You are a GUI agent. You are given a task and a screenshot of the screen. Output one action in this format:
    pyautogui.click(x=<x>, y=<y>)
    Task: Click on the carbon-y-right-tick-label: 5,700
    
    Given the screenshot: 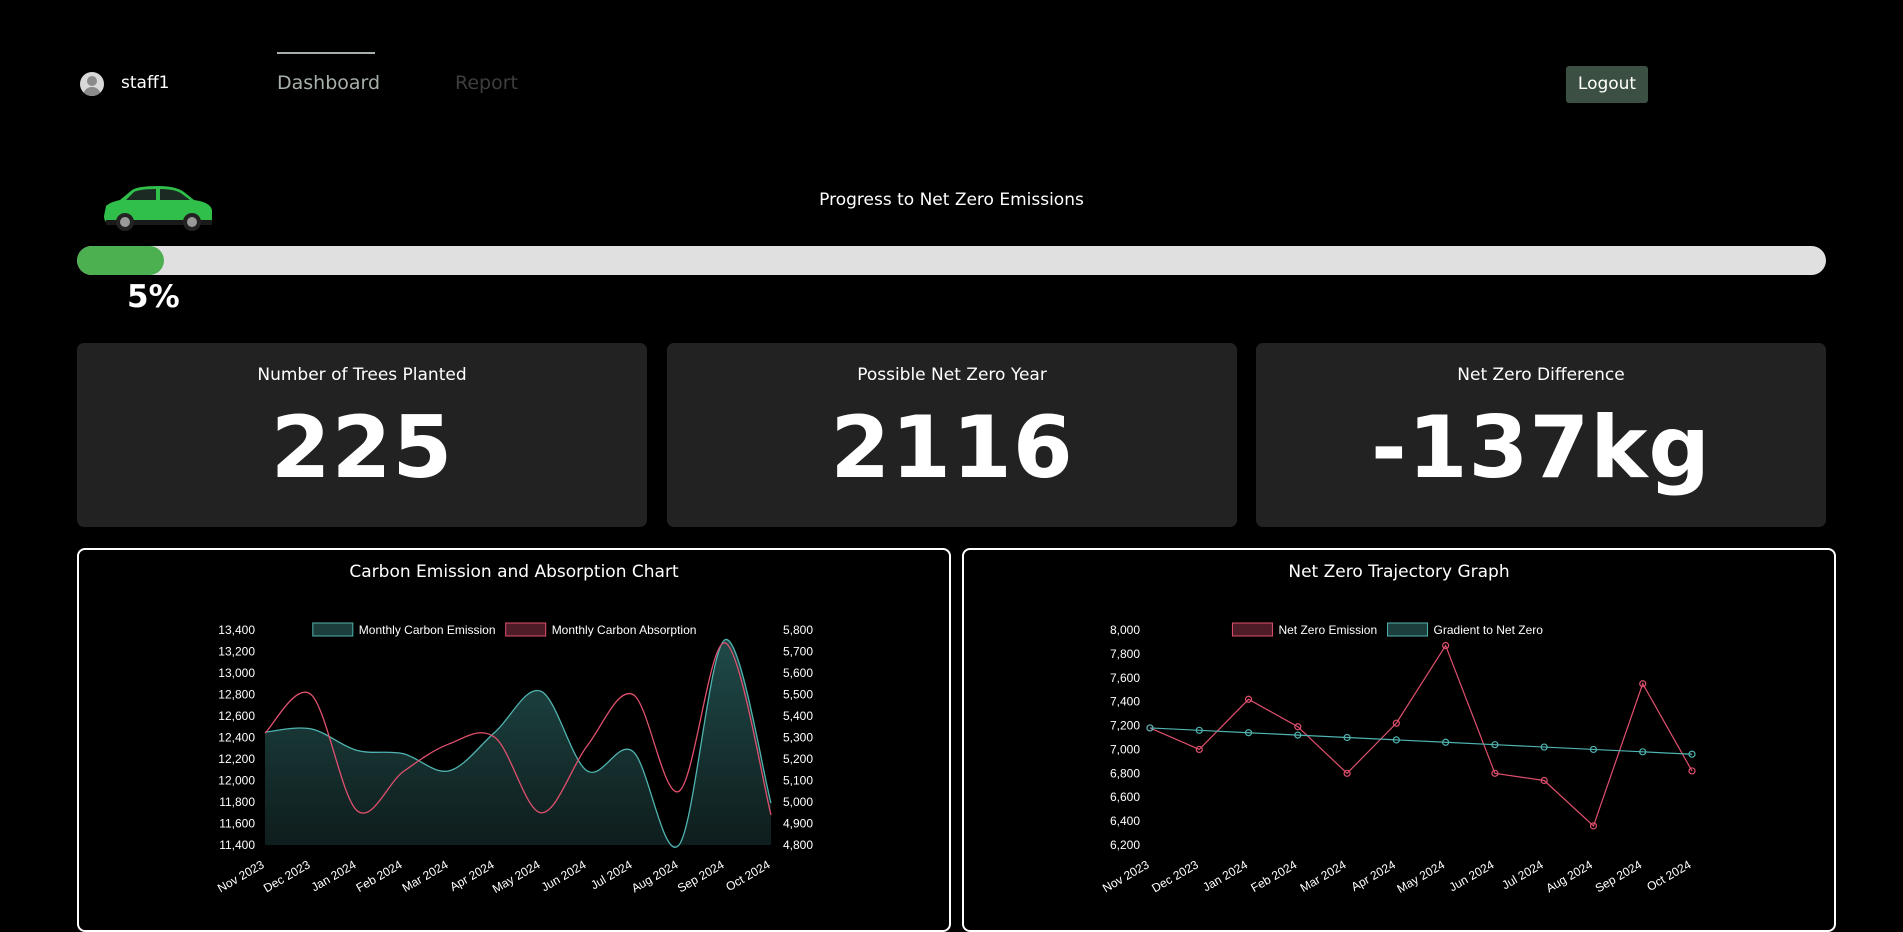 What is the action you would take?
    pyautogui.click(x=798, y=652)
    